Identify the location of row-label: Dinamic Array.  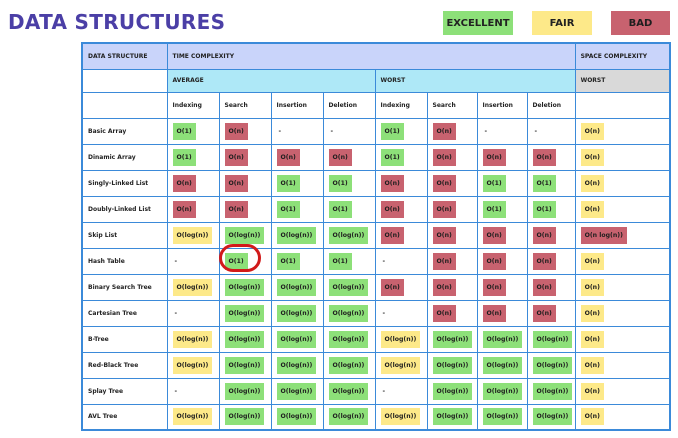
(124, 157).